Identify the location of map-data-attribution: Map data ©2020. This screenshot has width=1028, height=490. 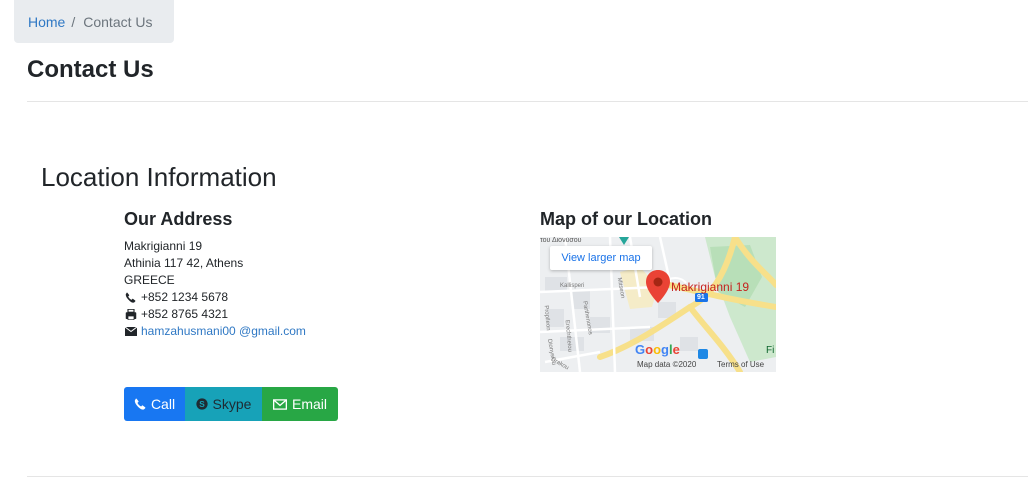
(667, 364).